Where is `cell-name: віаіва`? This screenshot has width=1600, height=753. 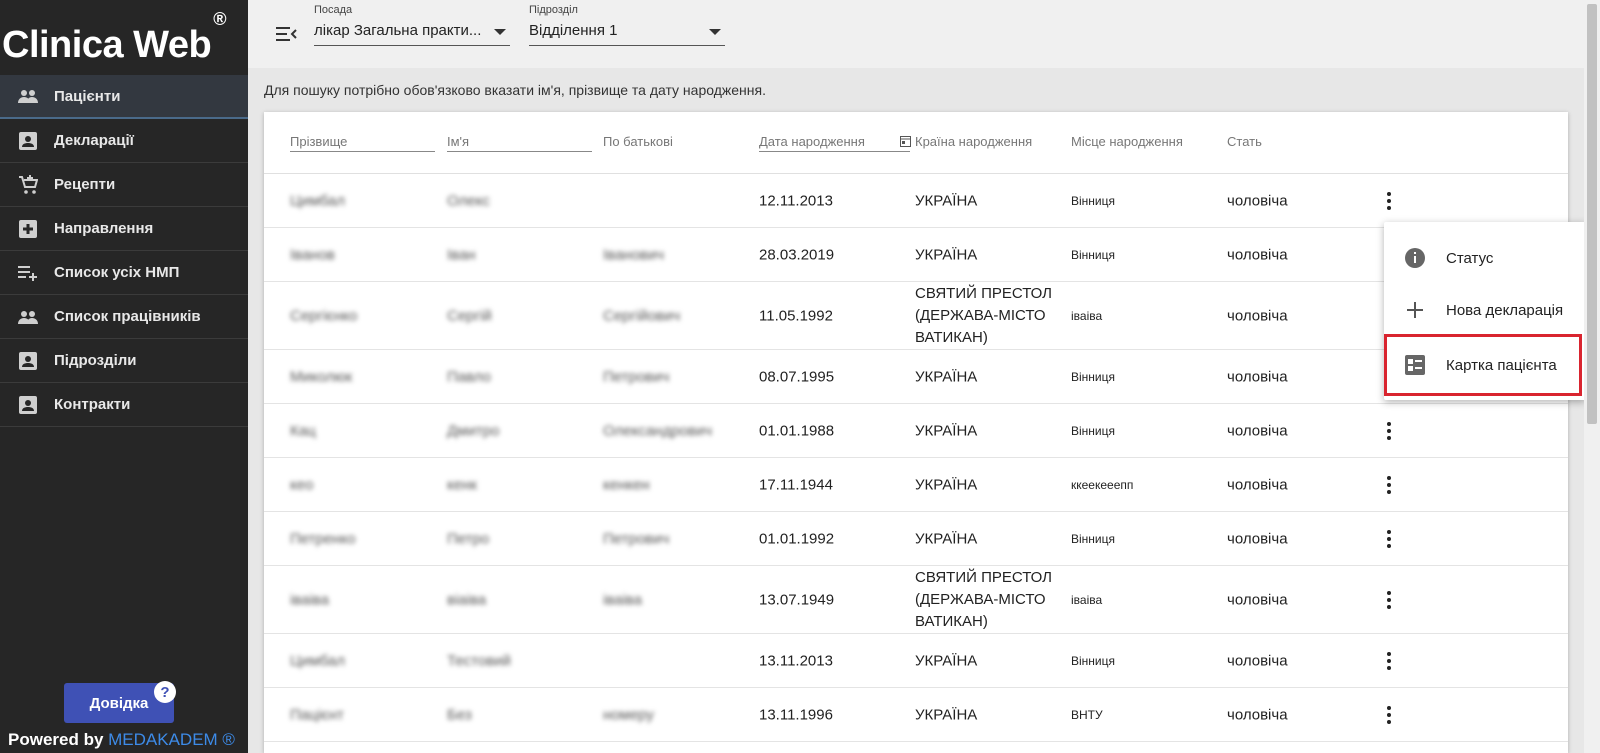
cell-name: віаіва is located at coordinates (467, 599).